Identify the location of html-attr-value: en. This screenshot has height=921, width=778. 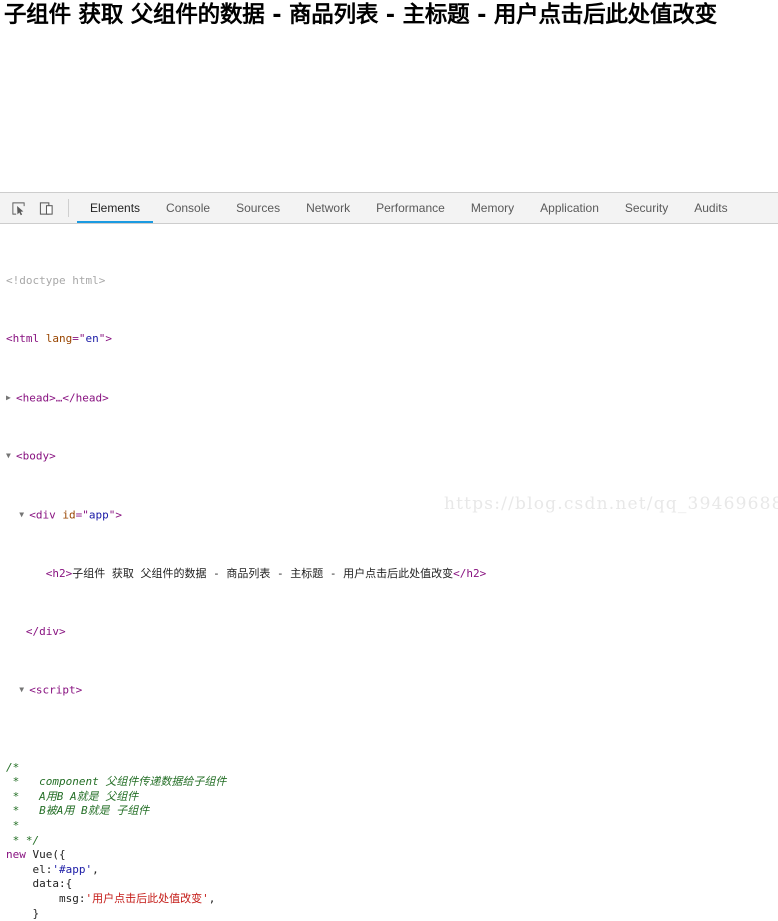
(92, 339).